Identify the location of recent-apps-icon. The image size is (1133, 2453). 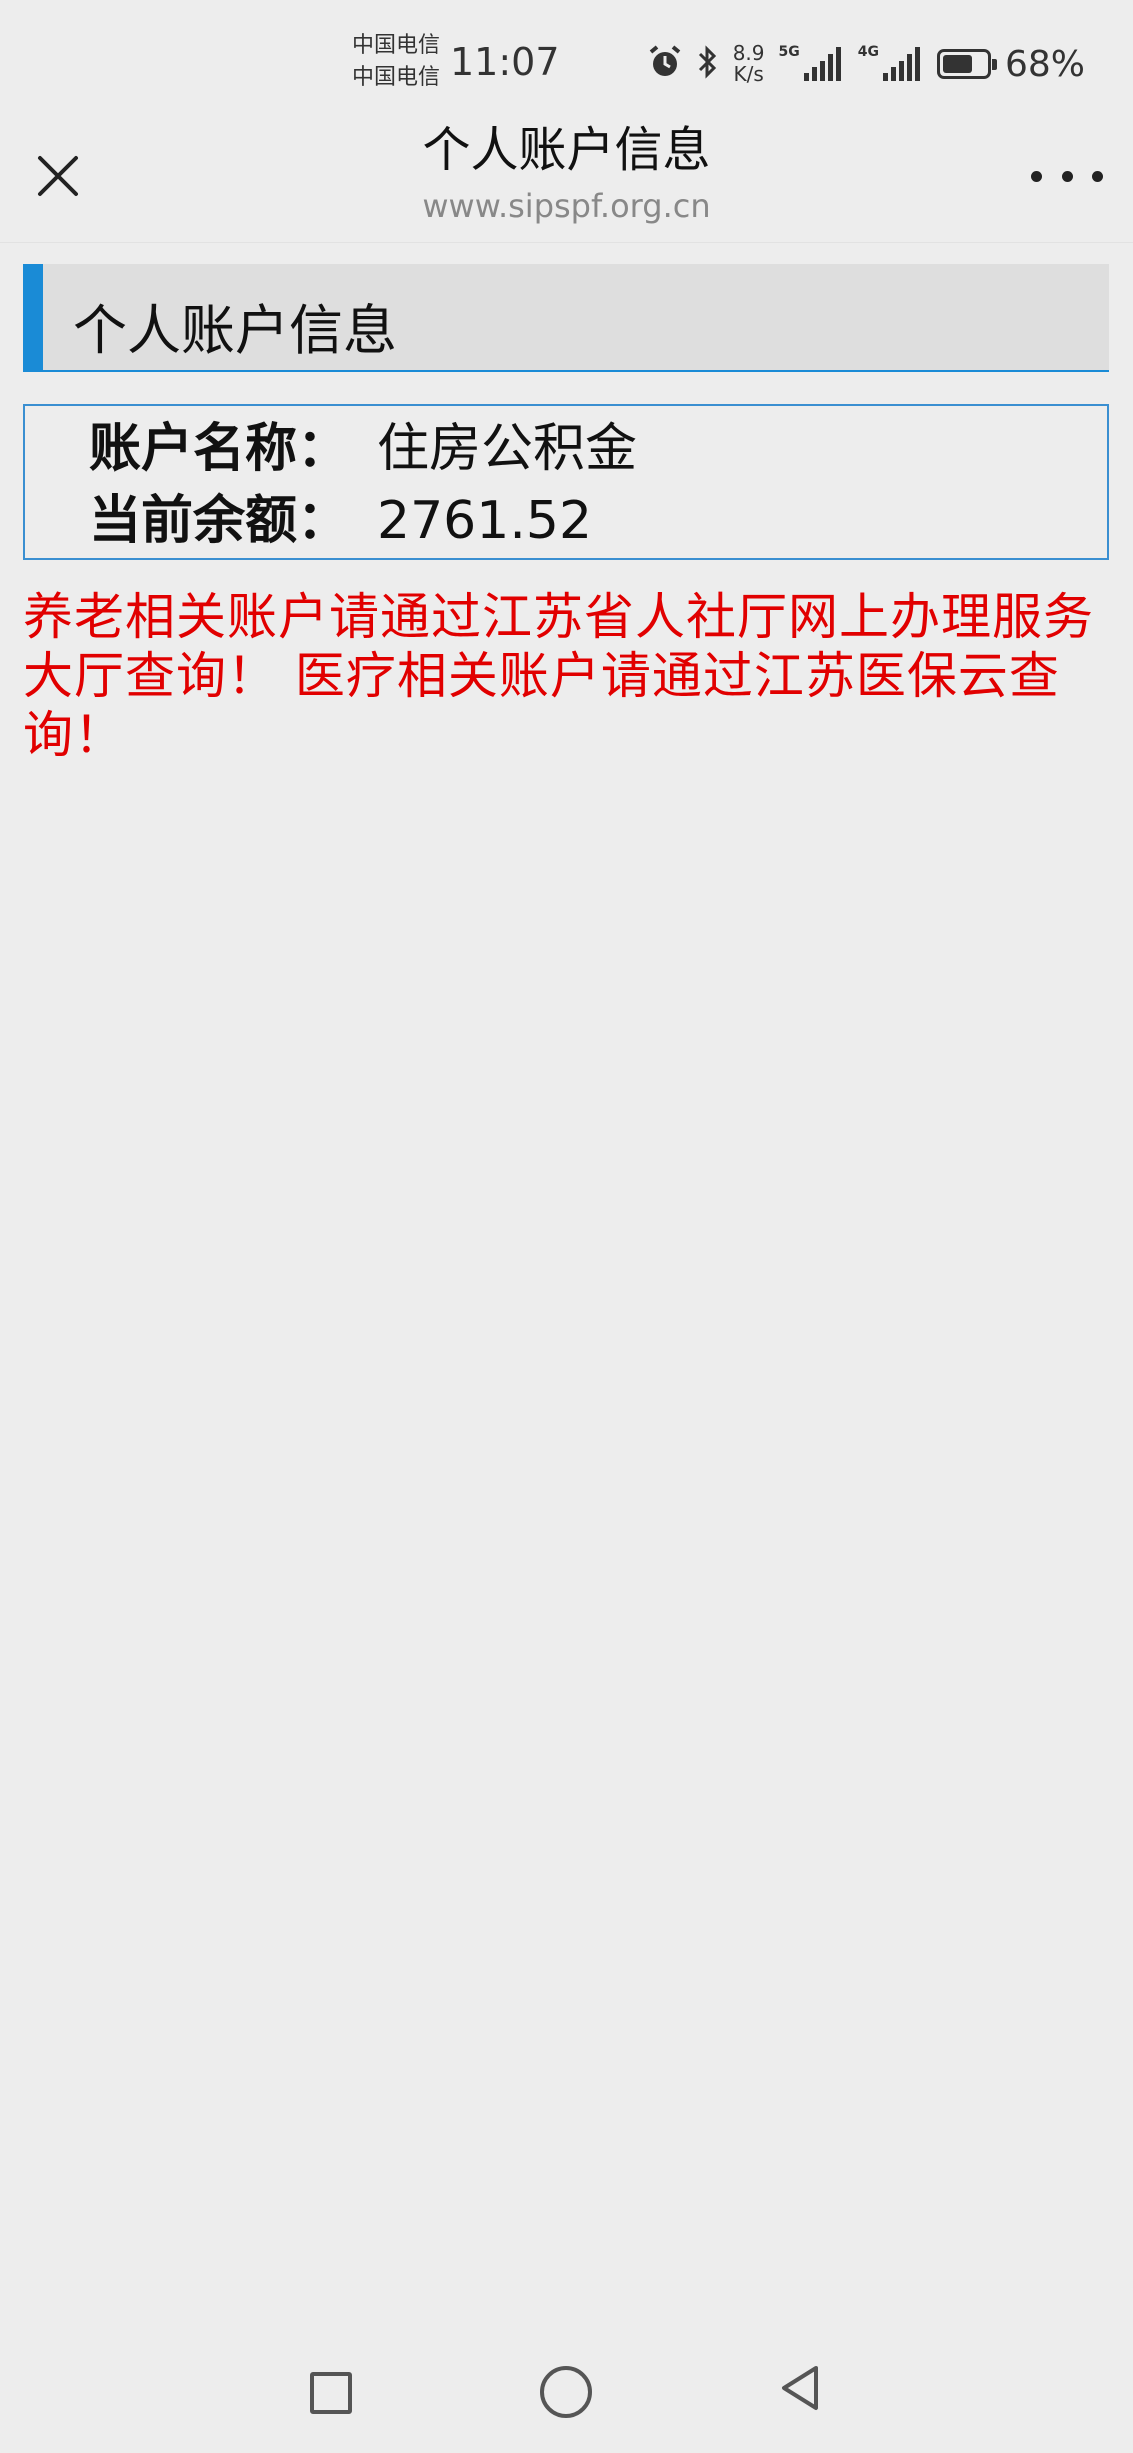
(331, 2393).